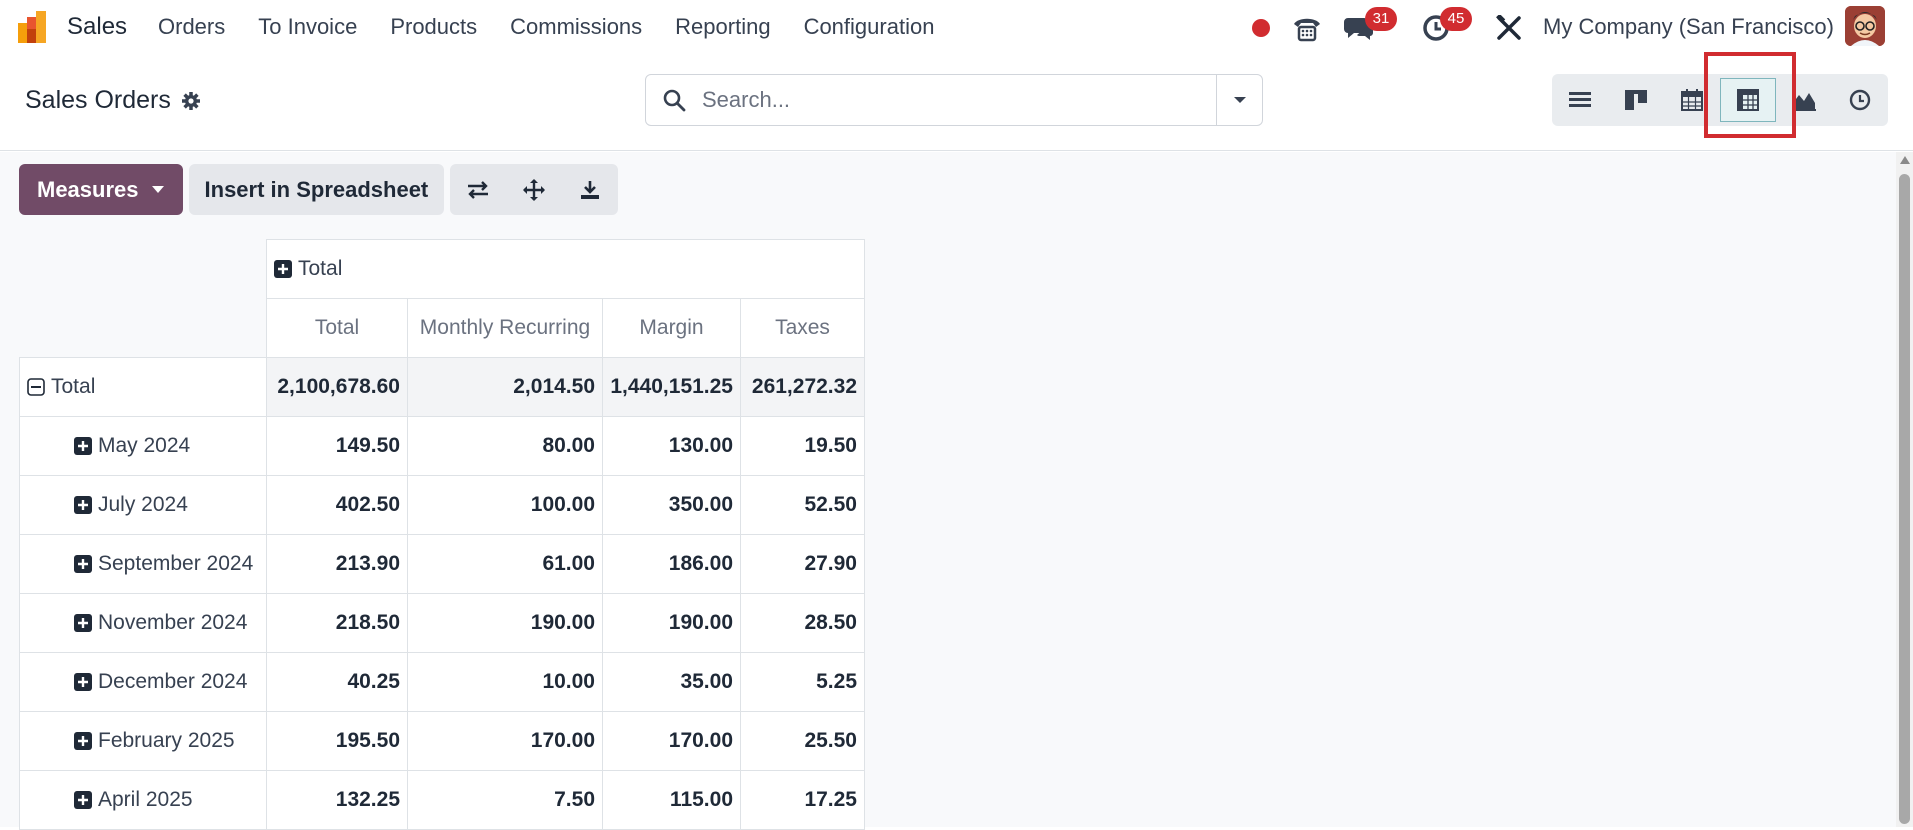  What do you see at coordinates (307, 27) in the screenshot?
I see `menu-to-invoice: To Invoice` at bounding box center [307, 27].